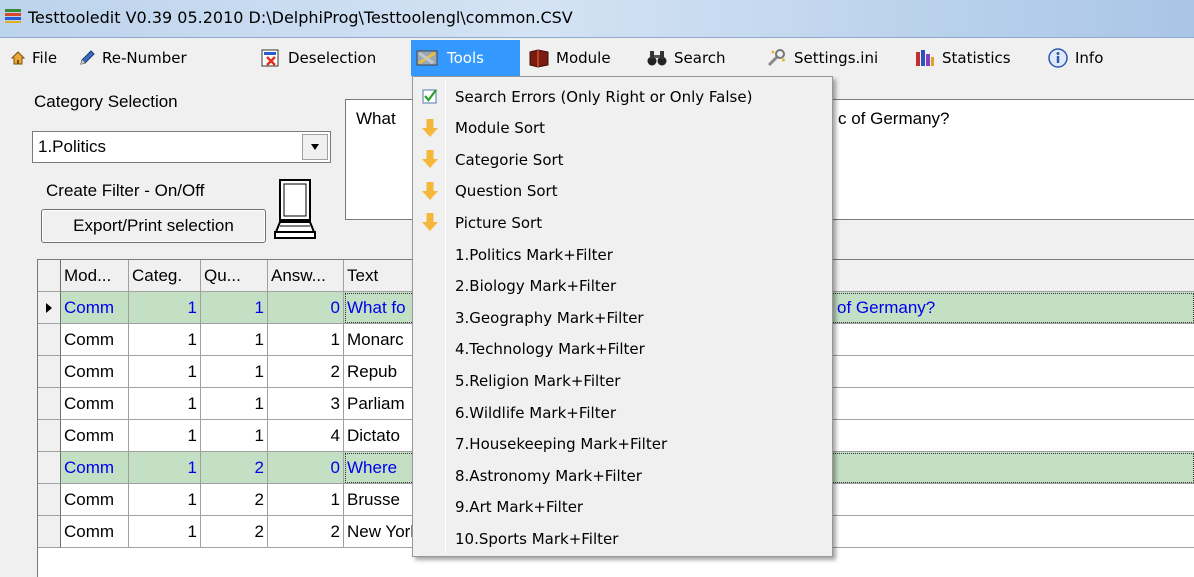 Image resolution: width=1194 pixels, height=577 pixels. I want to click on cell-answer: 4, so click(306, 436).